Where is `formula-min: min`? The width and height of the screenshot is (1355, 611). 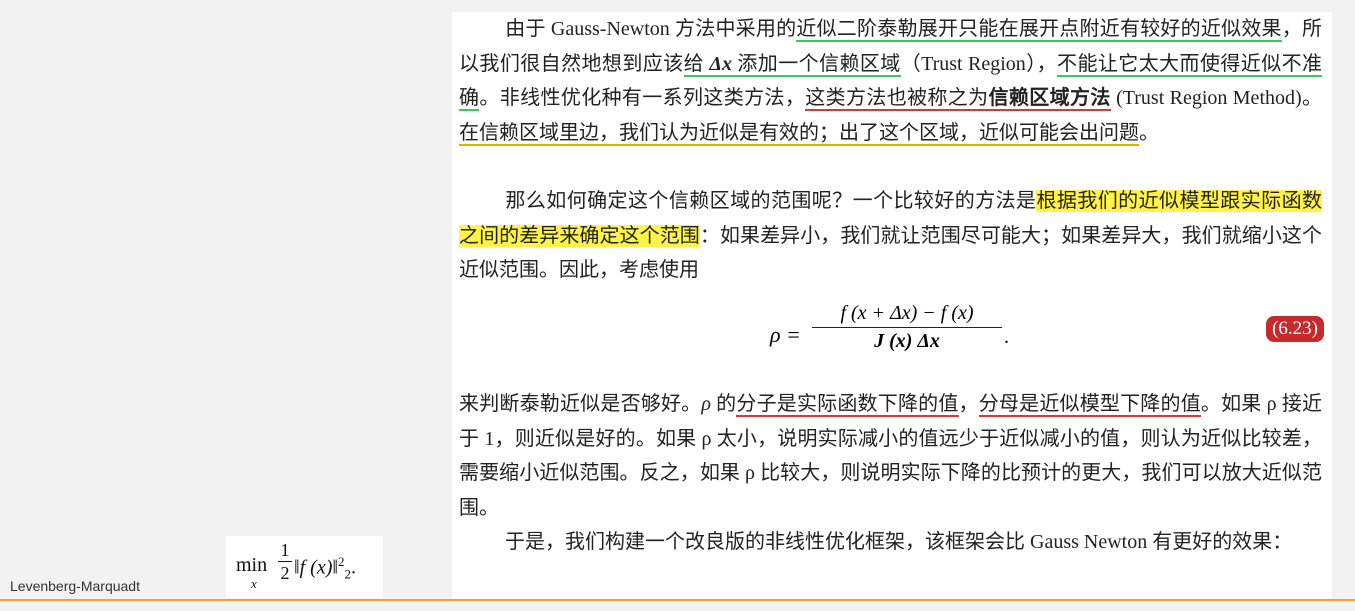 formula-min: min is located at coordinates (252, 565).